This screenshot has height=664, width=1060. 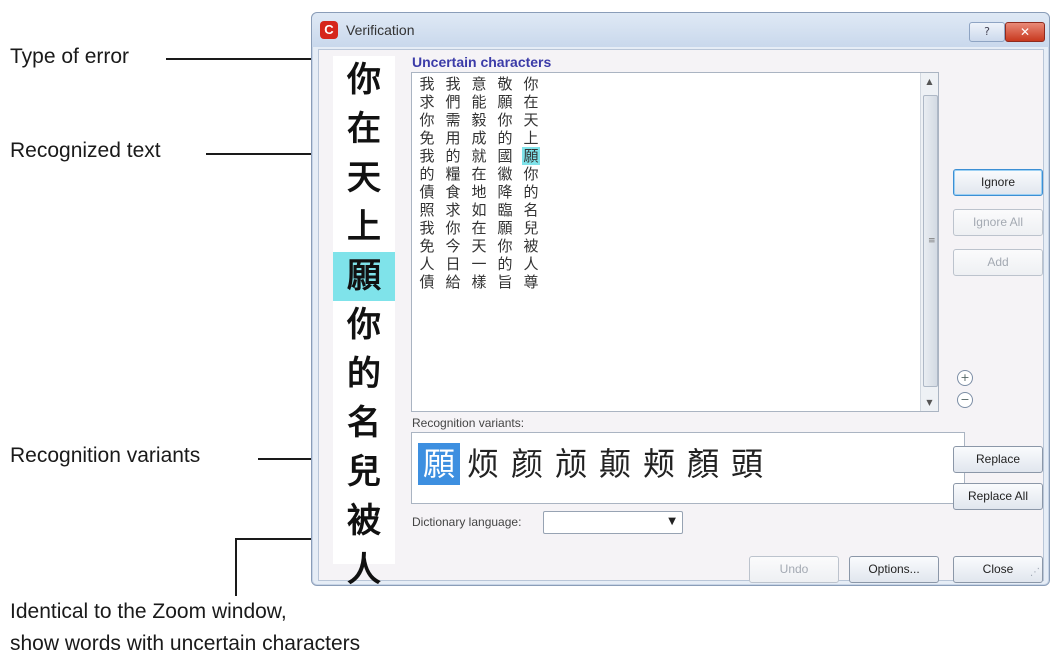 I want to click on variant-item: 顏, so click(x=703, y=464).